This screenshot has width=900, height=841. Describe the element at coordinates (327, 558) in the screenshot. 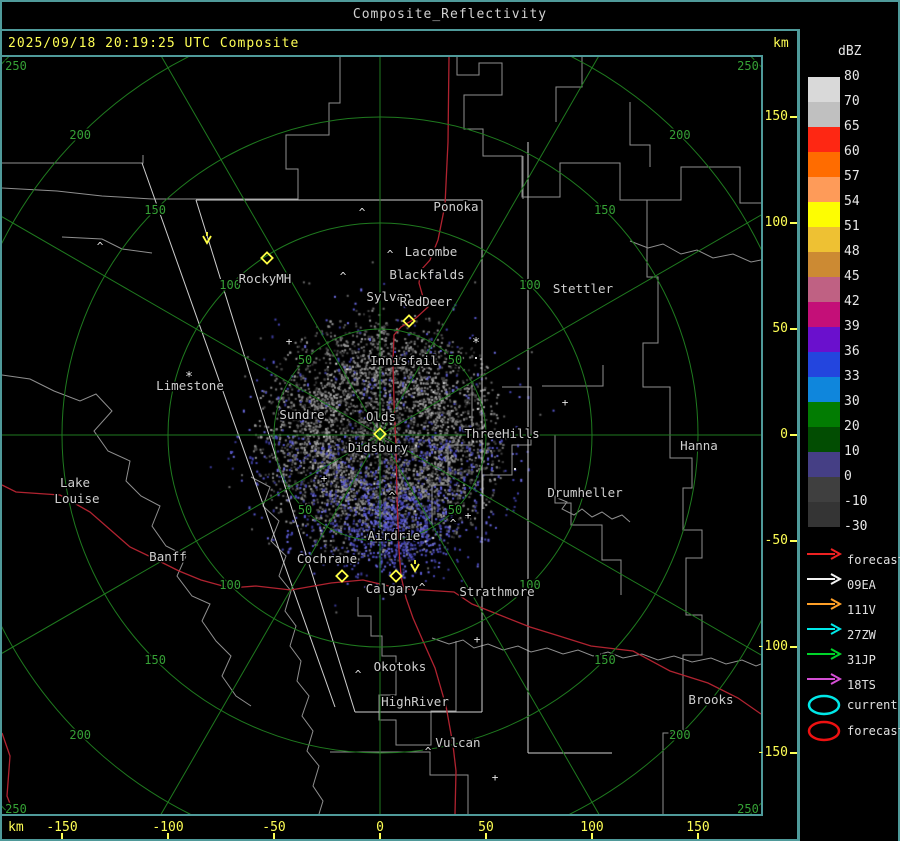

I see `city-label: Cochrane` at that location.